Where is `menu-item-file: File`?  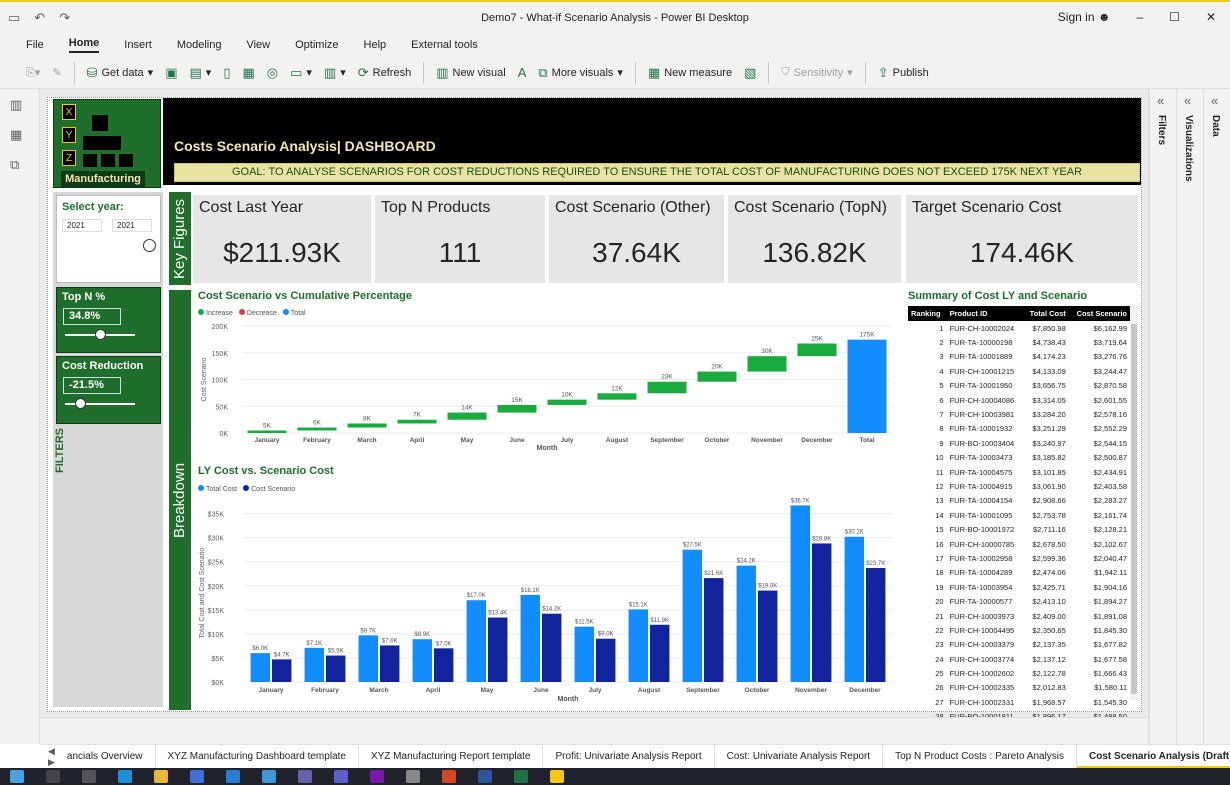
menu-item-file: File is located at coordinates (35, 45).